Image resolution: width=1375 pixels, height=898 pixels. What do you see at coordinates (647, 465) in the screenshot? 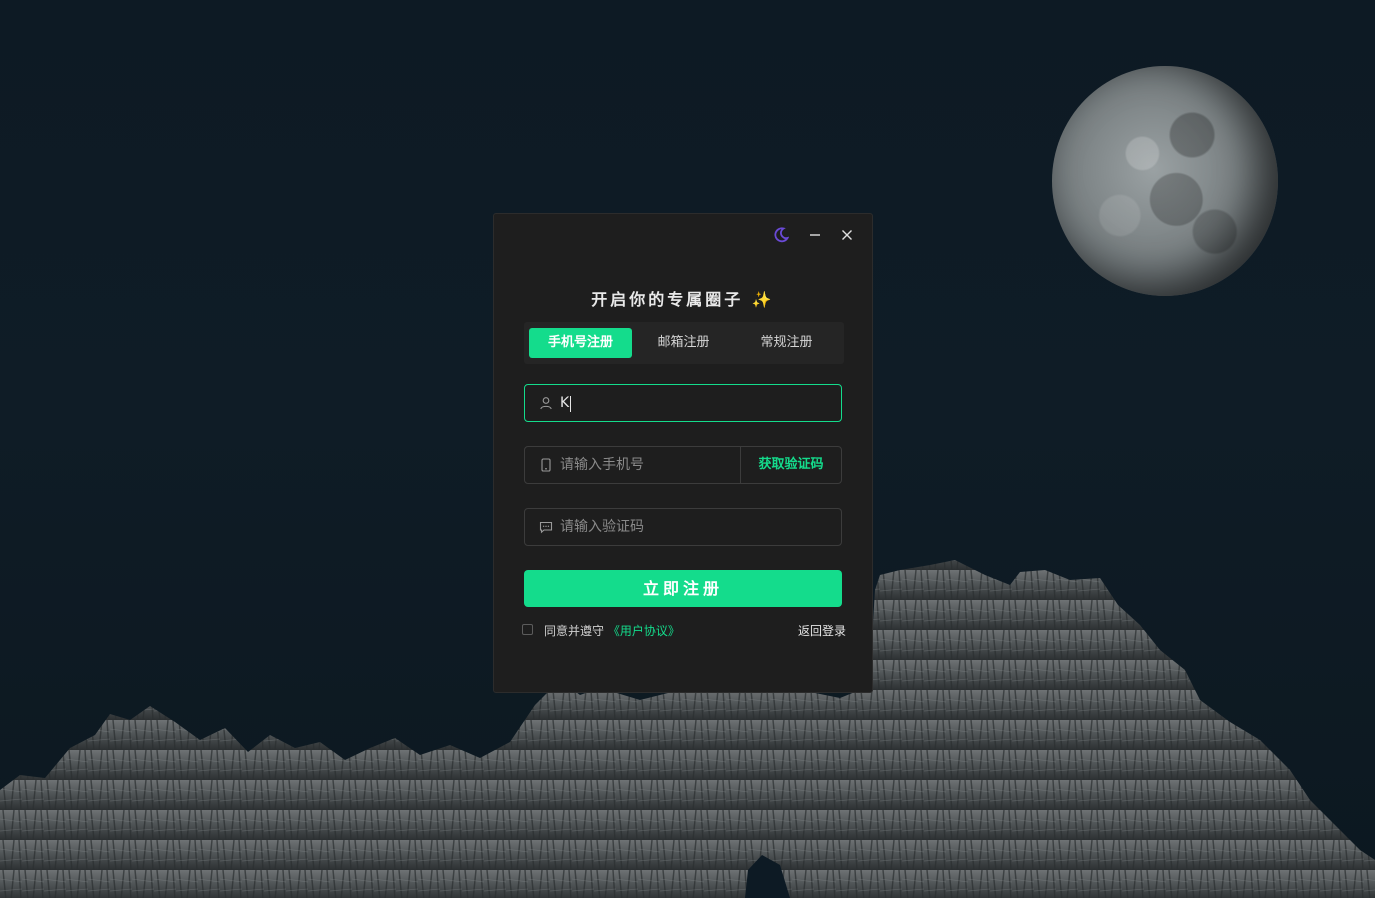
I see `phone-input` at bounding box center [647, 465].